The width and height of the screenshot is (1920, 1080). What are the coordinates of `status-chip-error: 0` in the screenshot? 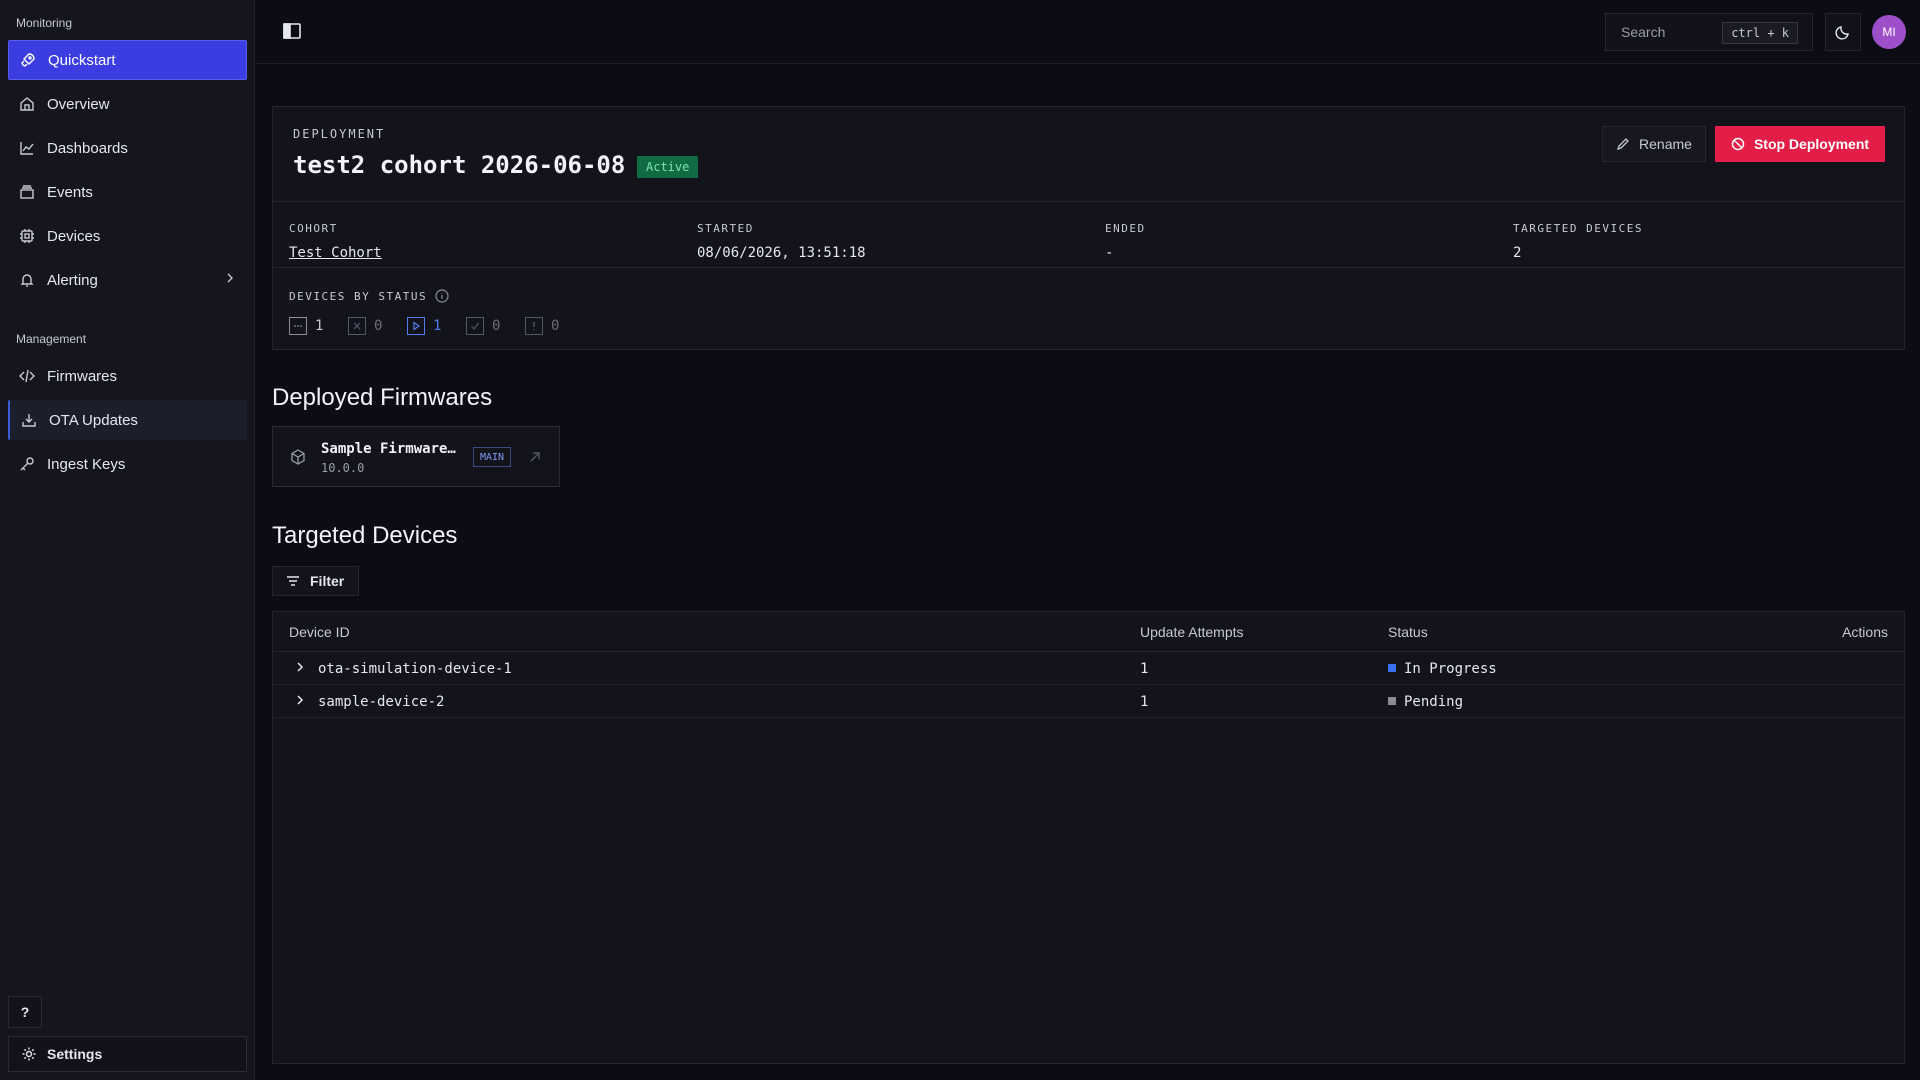 It's located at (542, 326).